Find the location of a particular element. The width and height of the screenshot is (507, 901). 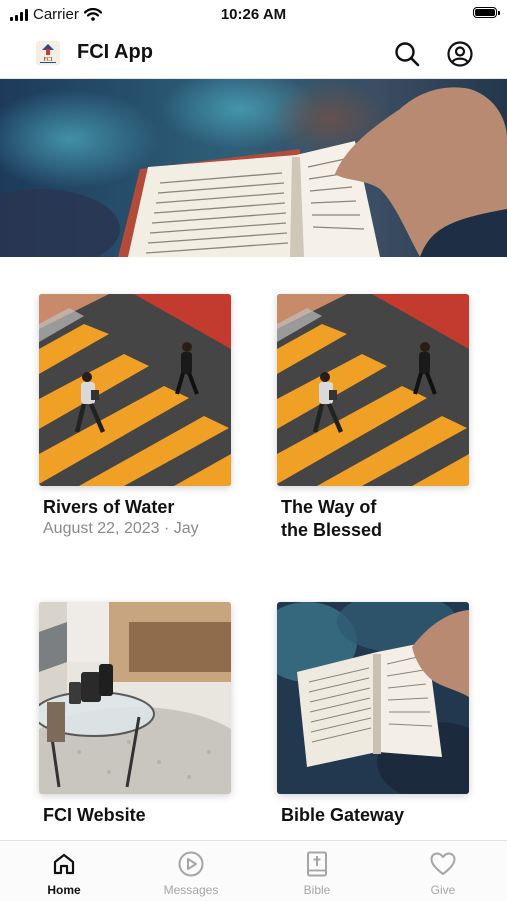

tab-bible: Bible is located at coordinates (317, 871).